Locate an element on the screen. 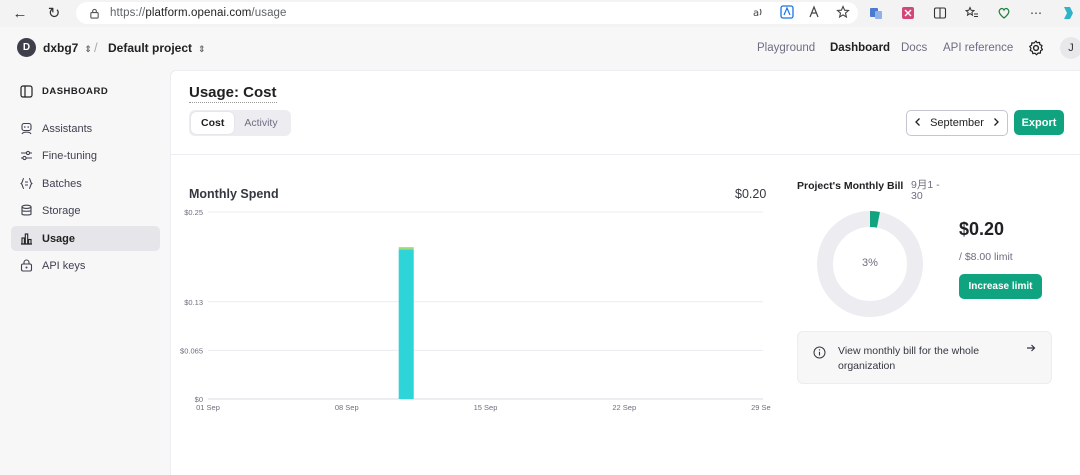  month-label: September is located at coordinates (957, 123).